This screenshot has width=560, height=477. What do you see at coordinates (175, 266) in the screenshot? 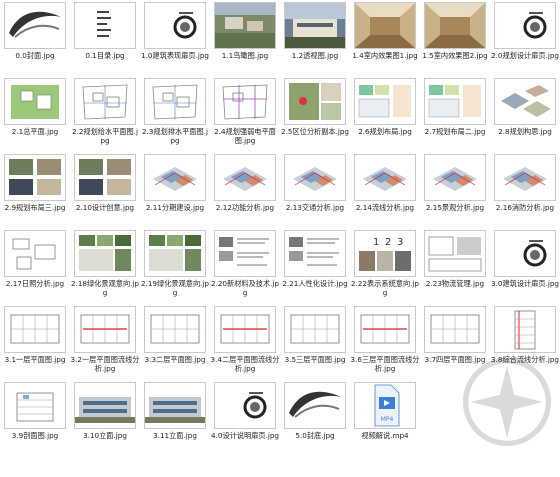
I see `image-file-item: 2.19绿化景观意向.jpg` at bounding box center [175, 266].